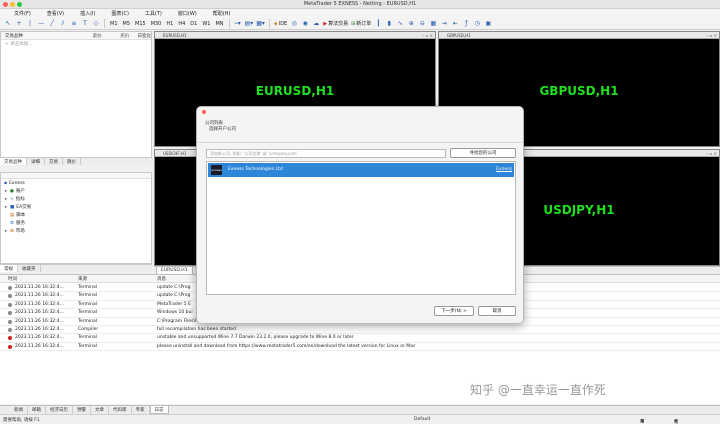 The height and width of the screenshot is (424, 720). What do you see at coordinates (488, 23) in the screenshot?
I see `templates-icon: ▣` at bounding box center [488, 23].